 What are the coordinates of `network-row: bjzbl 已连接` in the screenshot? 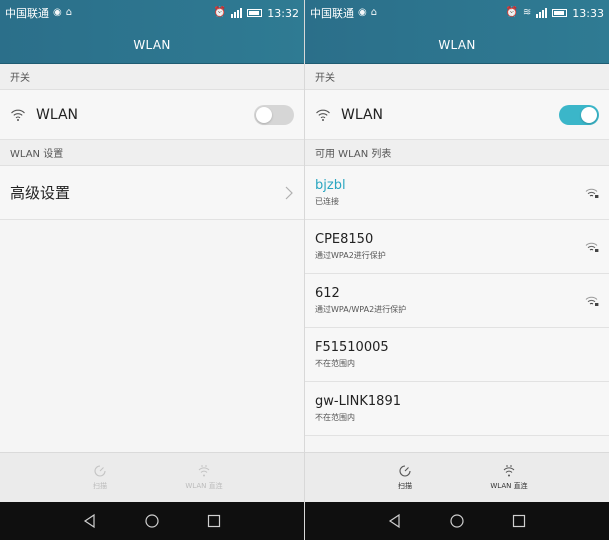 It's located at (457, 193).